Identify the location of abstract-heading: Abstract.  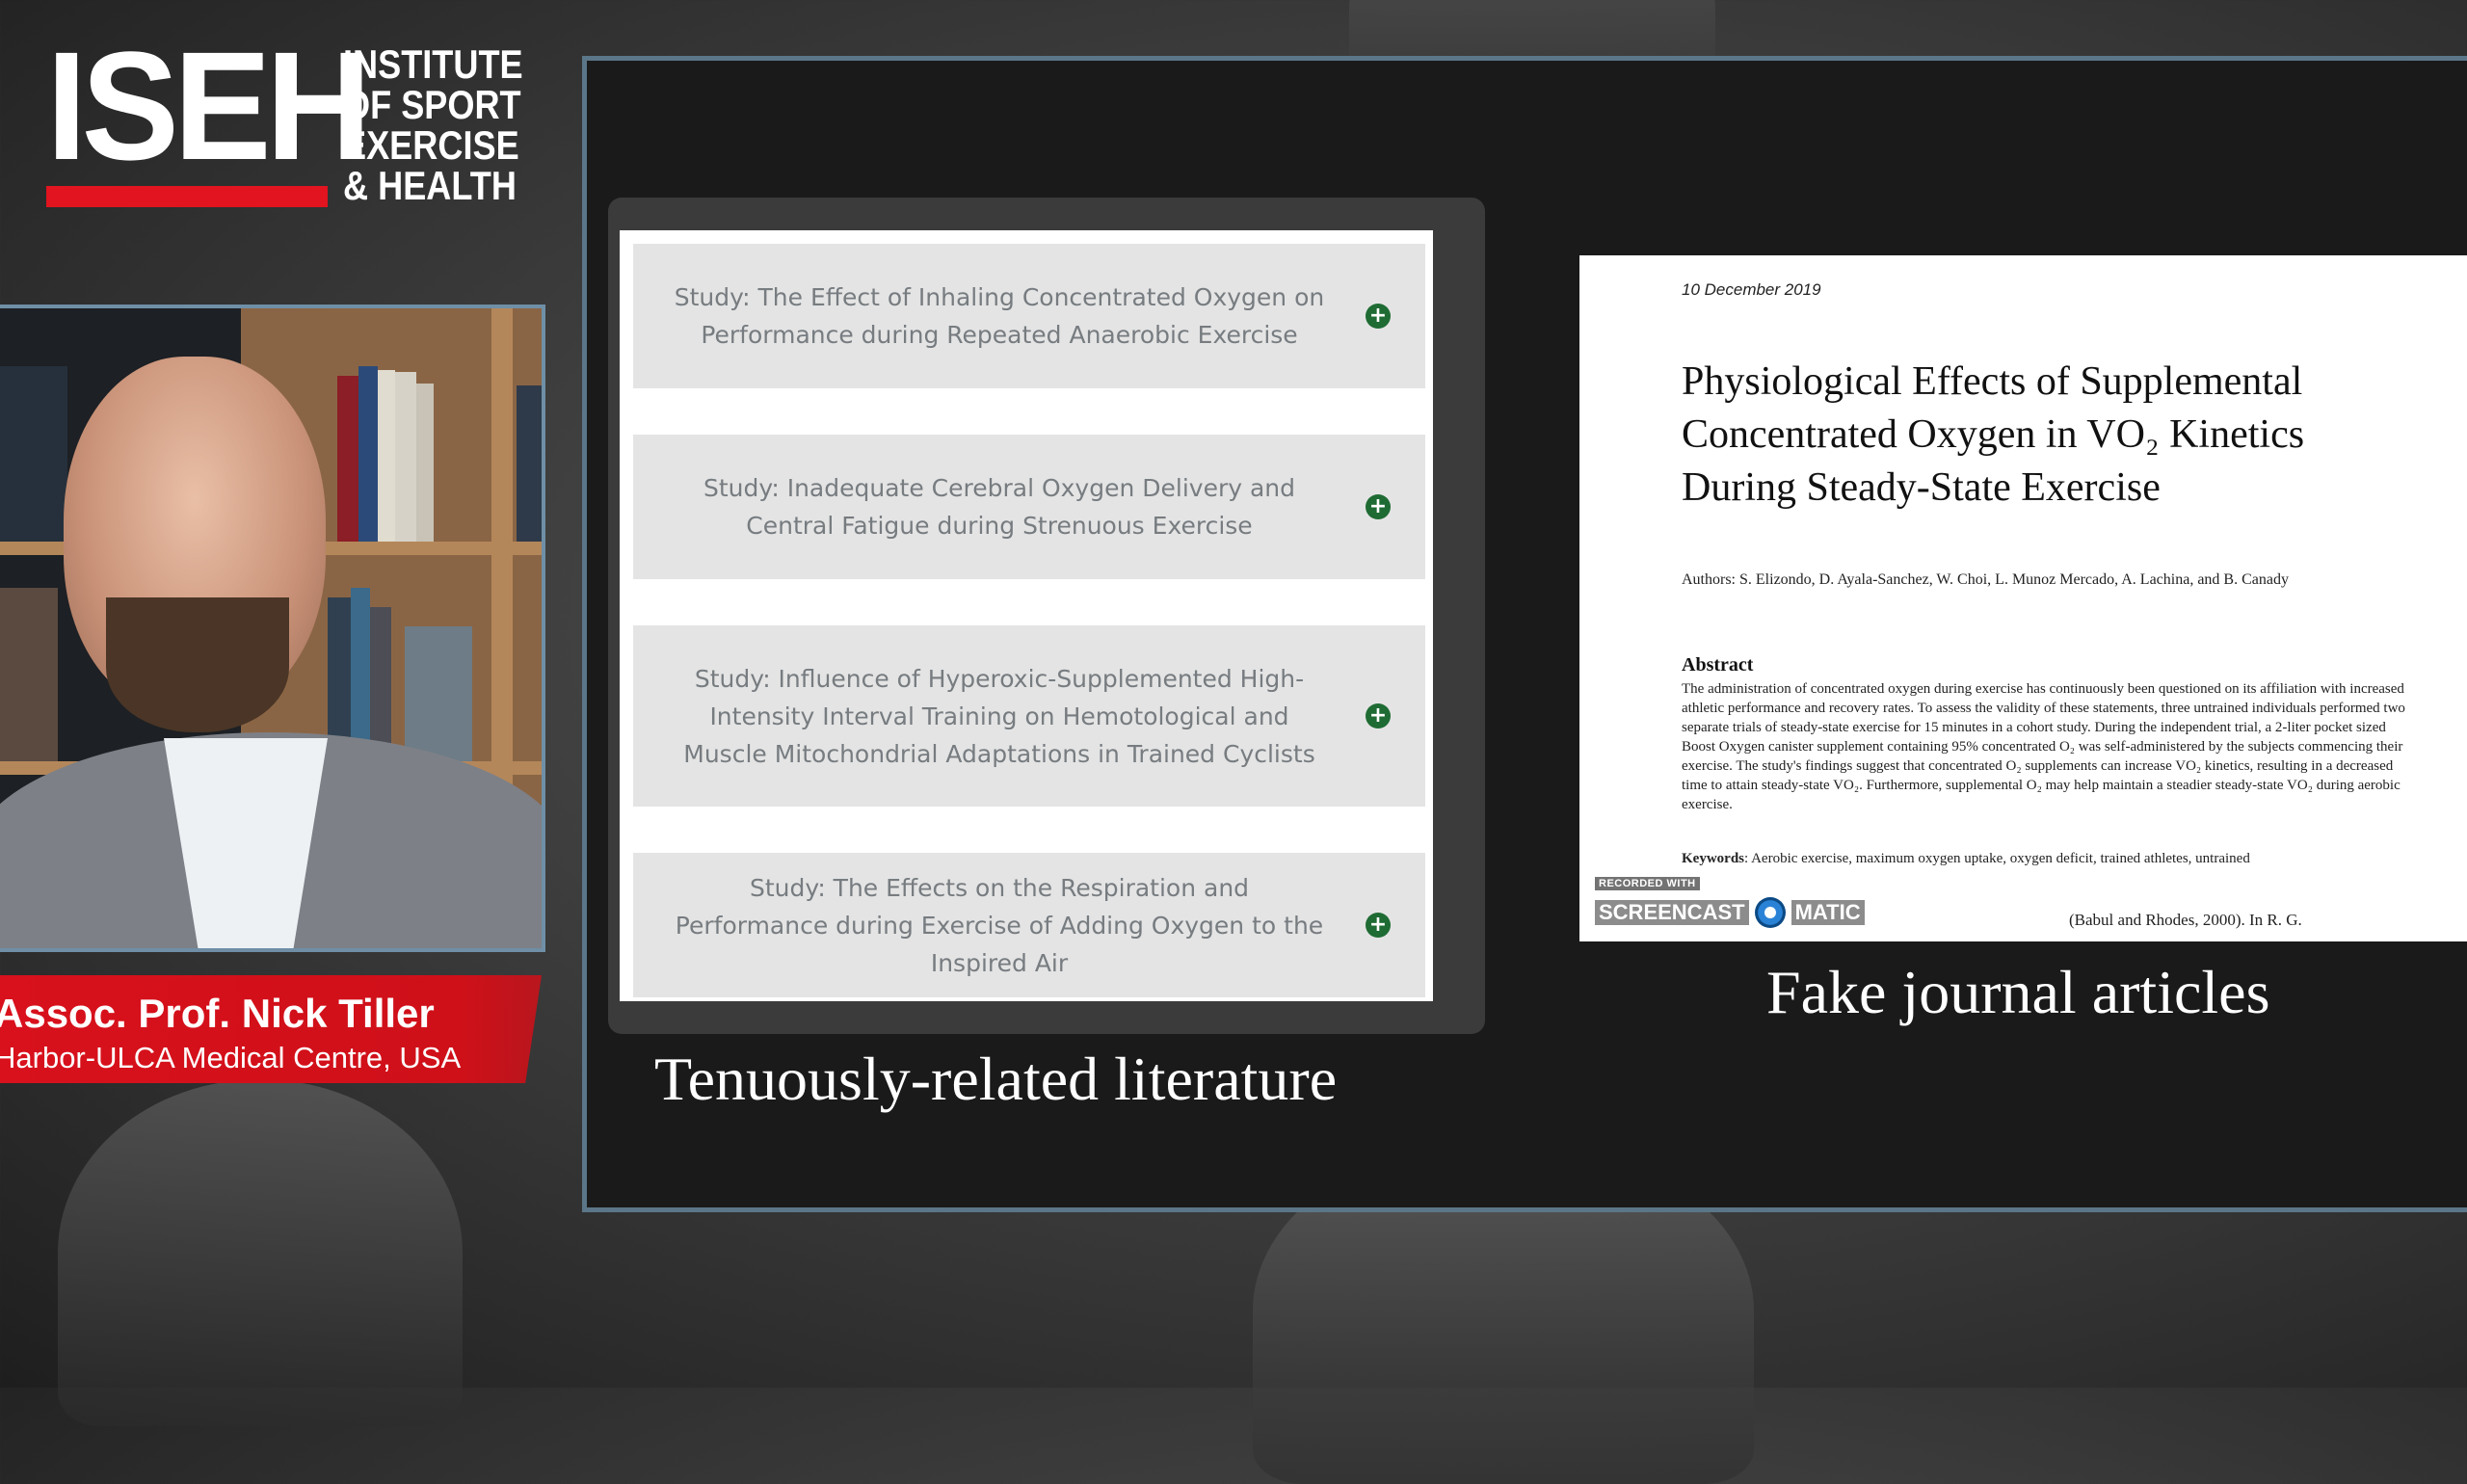
(1718, 665).